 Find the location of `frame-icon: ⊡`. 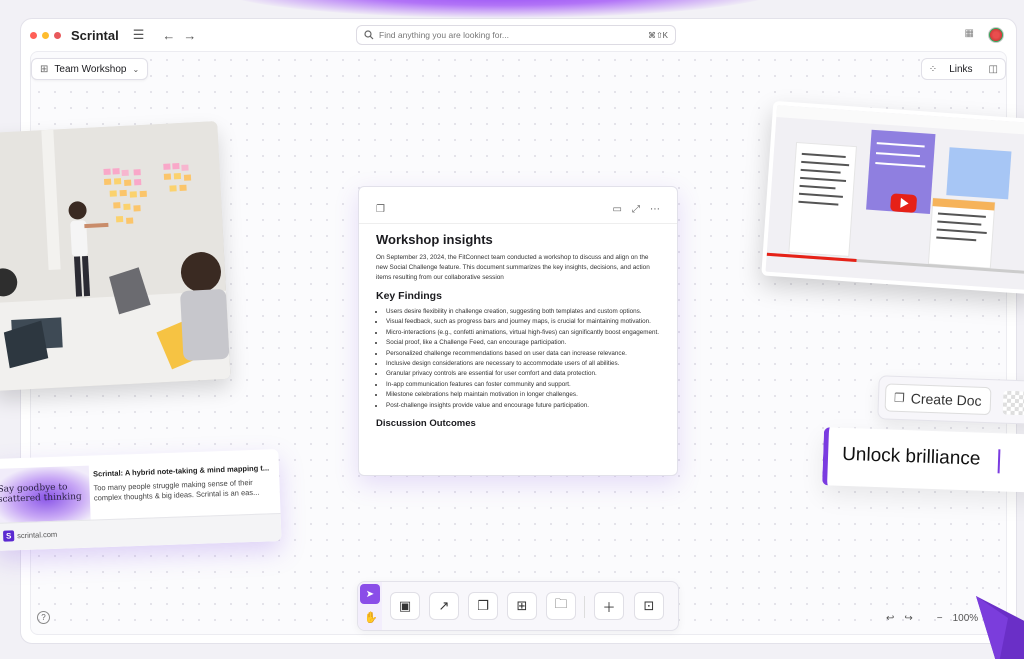

frame-icon: ⊡ is located at coordinates (649, 605).